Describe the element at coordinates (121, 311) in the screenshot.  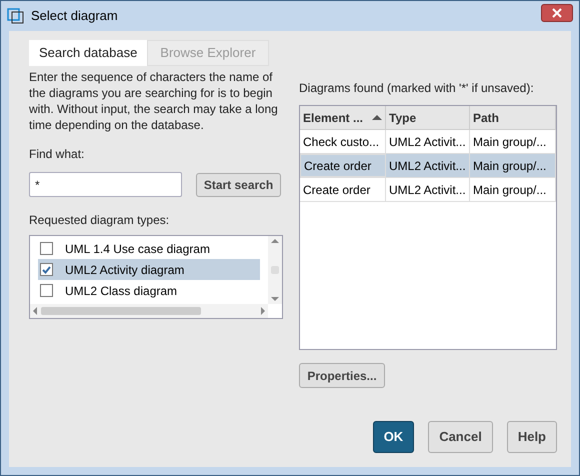
I see `scroll-thumb` at that location.